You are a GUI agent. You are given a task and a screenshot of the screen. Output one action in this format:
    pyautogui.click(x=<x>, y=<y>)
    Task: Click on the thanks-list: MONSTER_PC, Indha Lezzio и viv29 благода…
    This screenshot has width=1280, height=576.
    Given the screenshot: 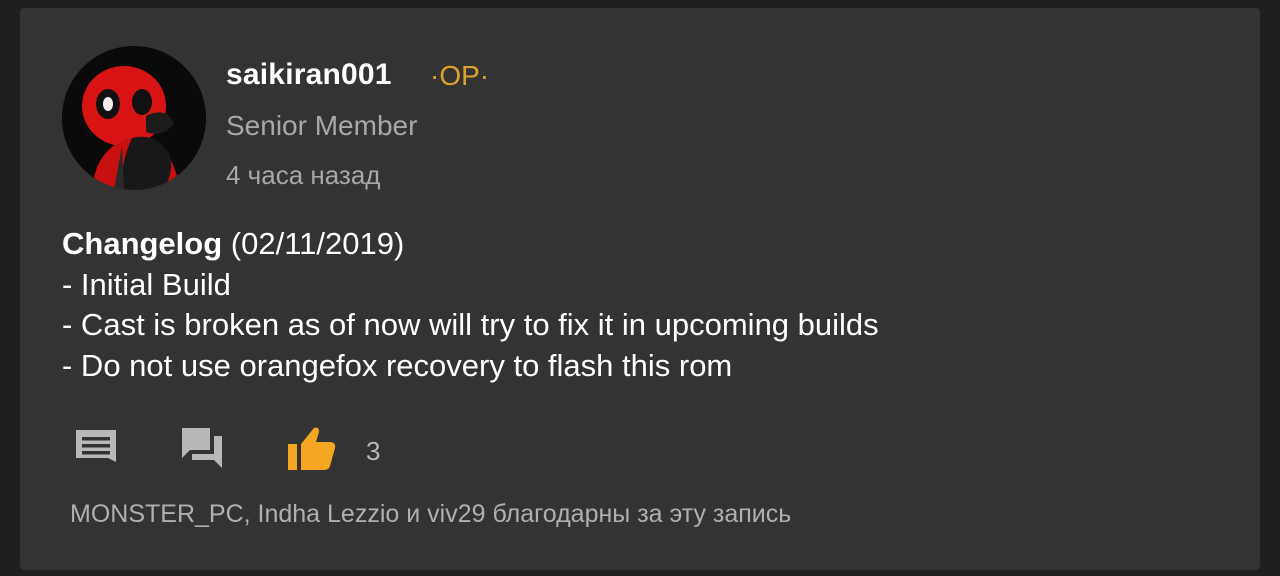 What is the action you would take?
    pyautogui.click(x=430, y=514)
    